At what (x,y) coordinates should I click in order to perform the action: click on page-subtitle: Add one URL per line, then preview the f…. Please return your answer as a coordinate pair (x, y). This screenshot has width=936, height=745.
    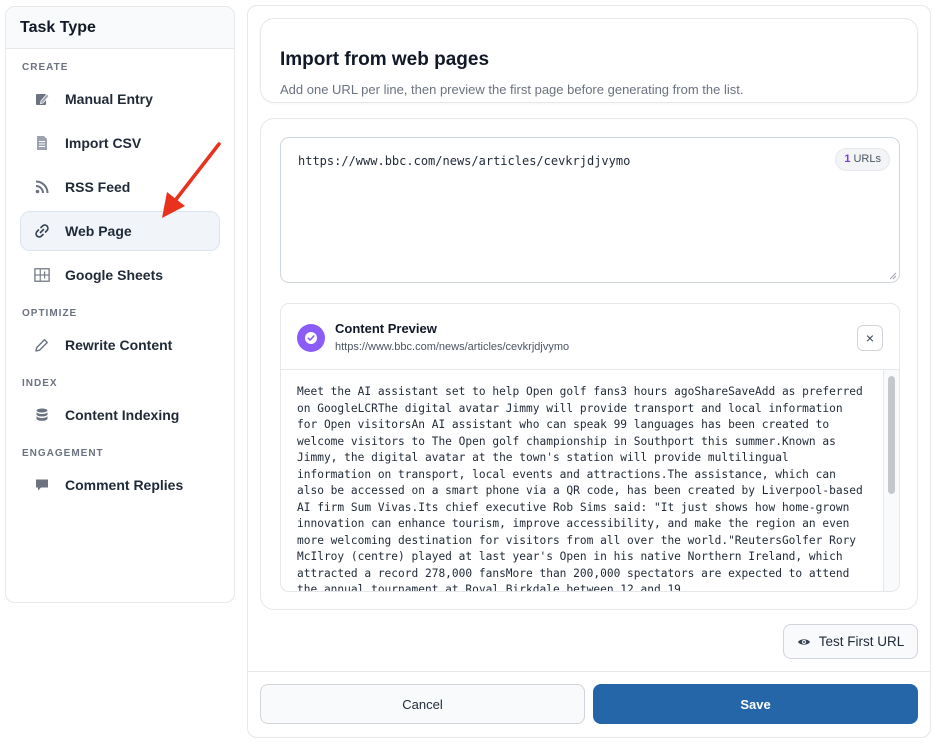
    Looking at the image, I should click on (512, 89).